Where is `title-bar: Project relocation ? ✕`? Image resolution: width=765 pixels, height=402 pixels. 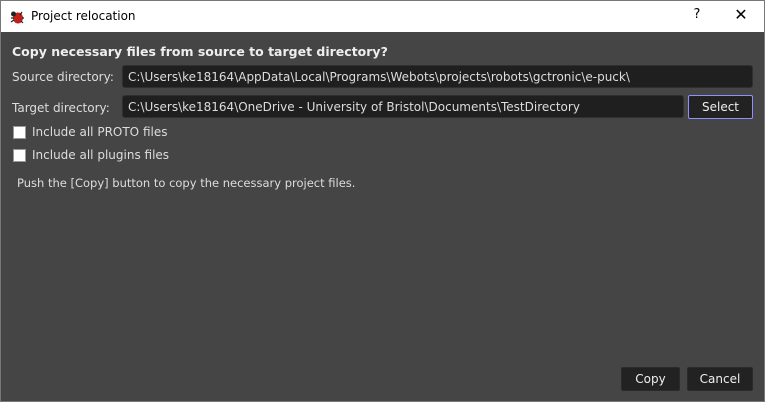 title-bar: Project relocation ? ✕ is located at coordinates (382, 16).